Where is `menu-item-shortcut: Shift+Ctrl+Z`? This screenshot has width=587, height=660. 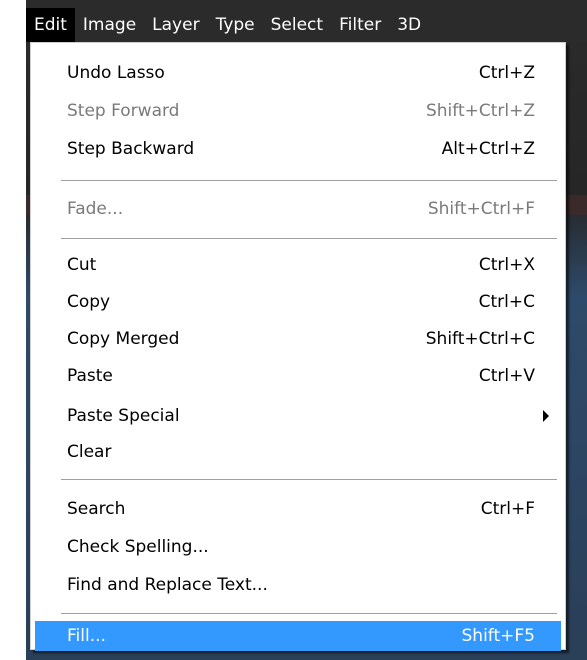
menu-item-shortcut: Shift+Ctrl+Z is located at coordinates (480, 111).